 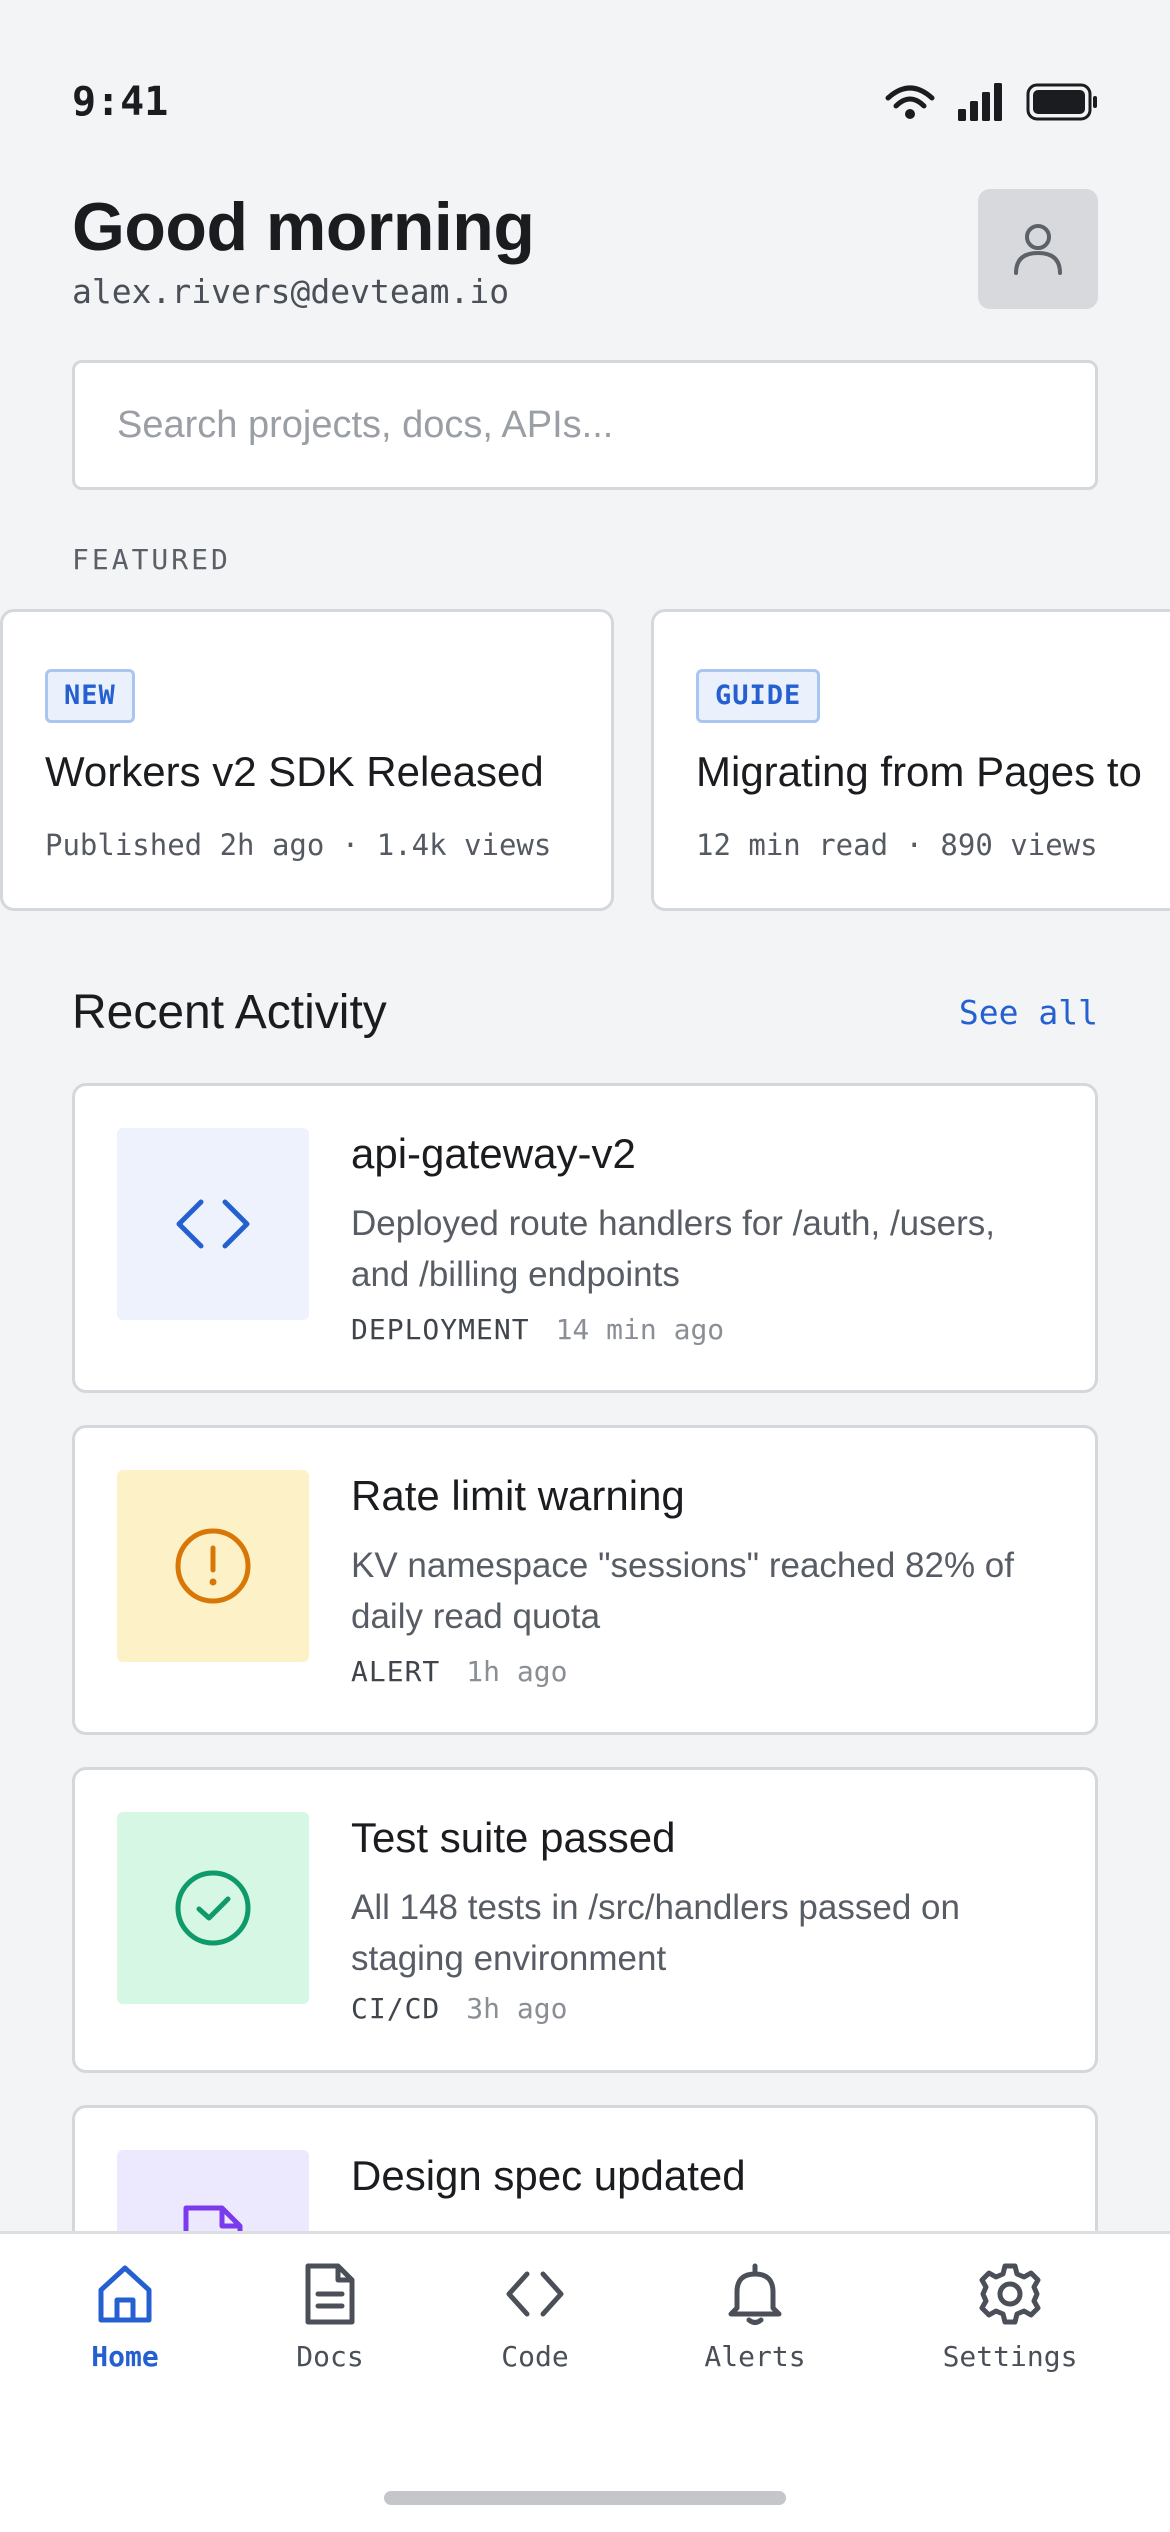 I want to click on activity-title: Test suite passed, so click(x=513, y=1837).